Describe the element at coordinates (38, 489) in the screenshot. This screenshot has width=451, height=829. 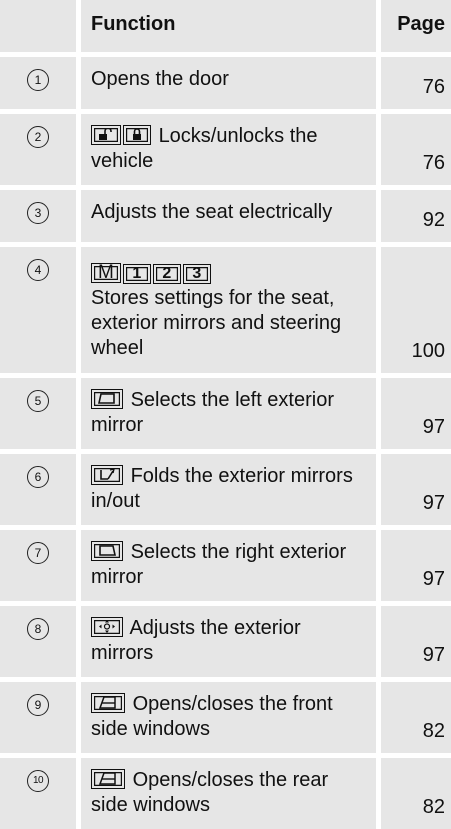
I see `row-number-cell: 6` at that location.